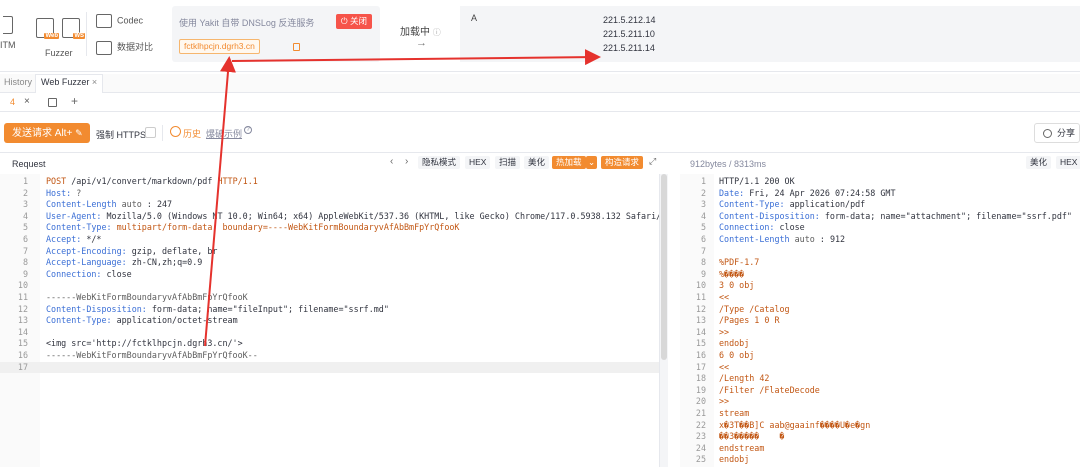 The width and height of the screenshot is (1080, 467). Describe the element at coordinates (22, 285) in the screenshot. I see `line-number: 10` at that location.